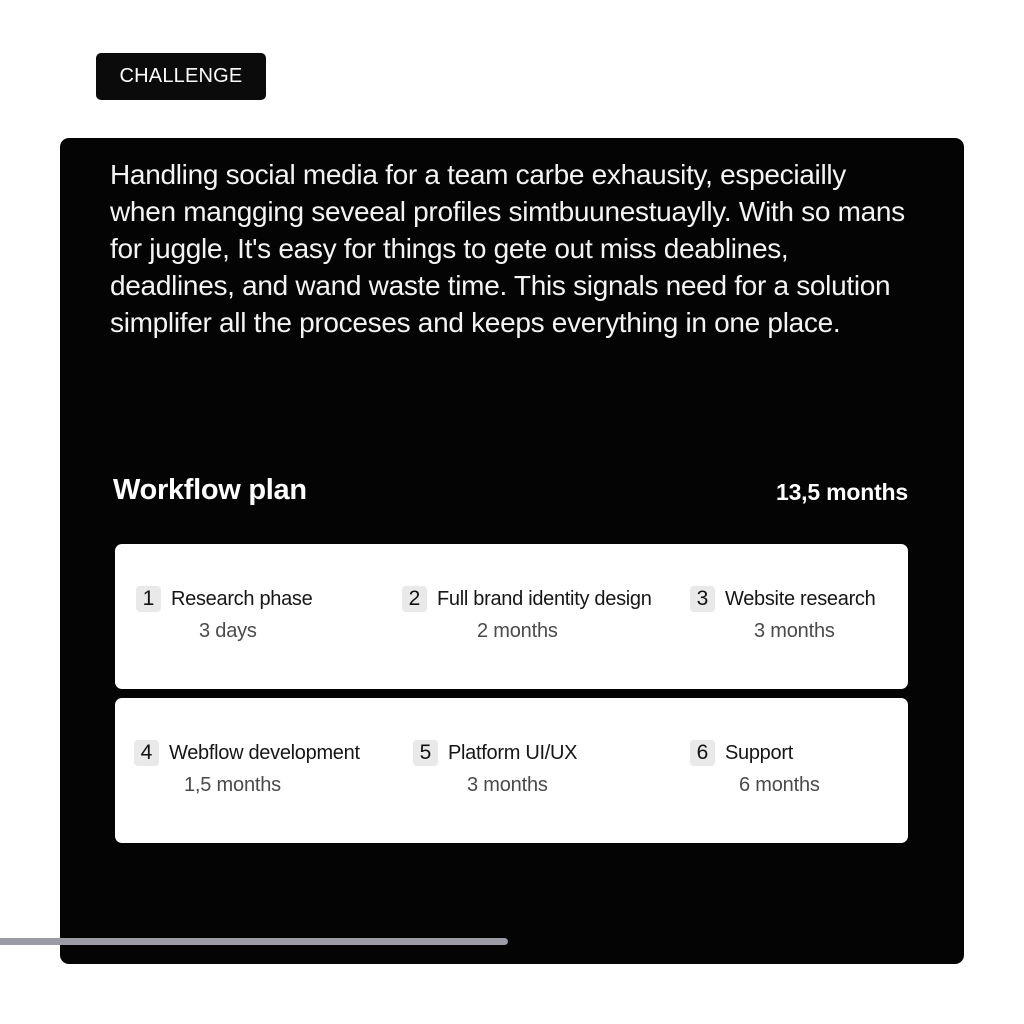  Describe the element at coordinates (759, 752) in the screenshot. I see `phase-name: Support` at that location.